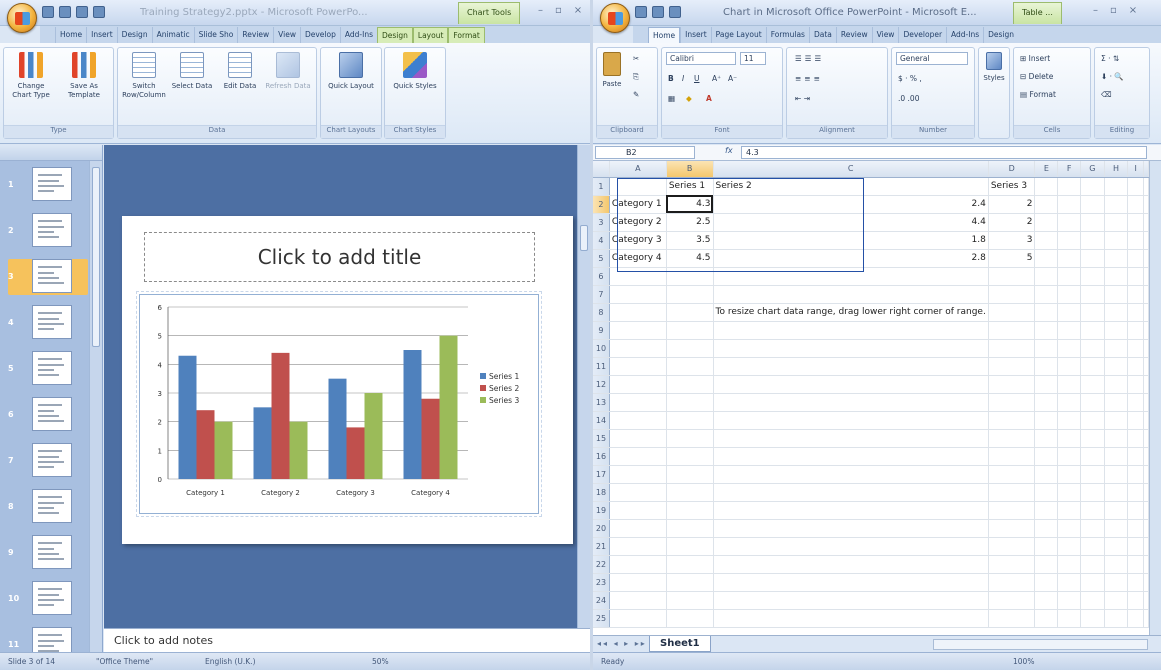  I want to click on cell: Series 2, so click(851, 186).